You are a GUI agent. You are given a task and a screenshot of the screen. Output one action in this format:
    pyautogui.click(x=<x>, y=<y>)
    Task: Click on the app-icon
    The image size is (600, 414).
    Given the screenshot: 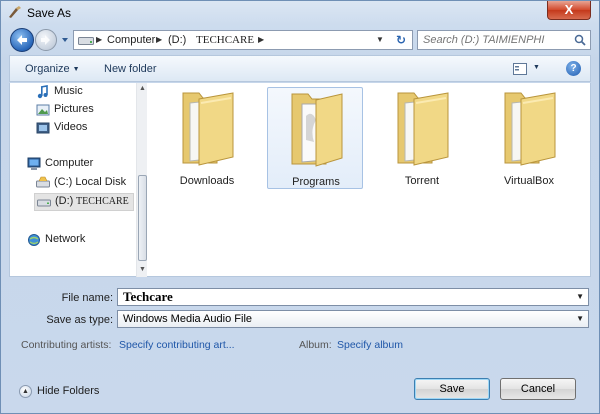 What is the action you would take?
    pyautogui.click(x=15, y=12)
    